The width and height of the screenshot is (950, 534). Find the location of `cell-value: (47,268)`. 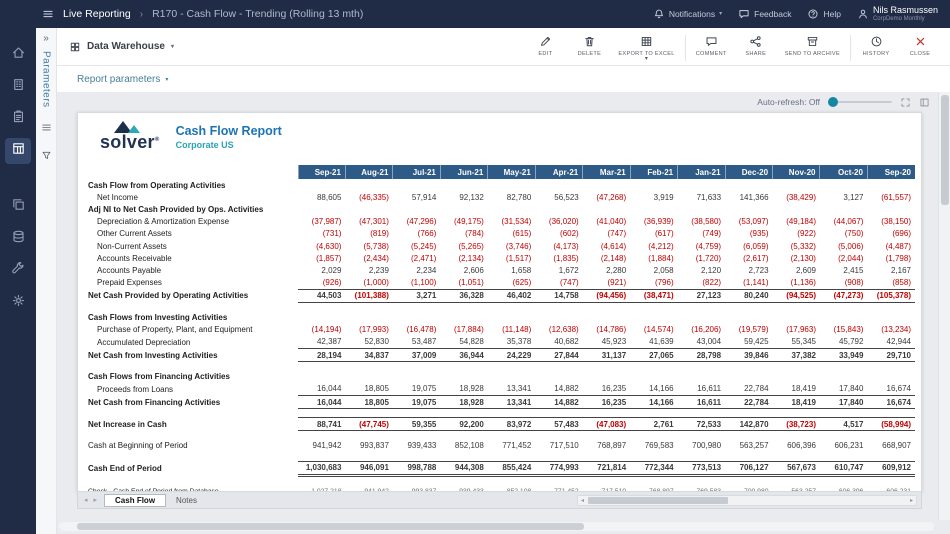

cell-value: (47,268) is located at coordinates (611, 197).